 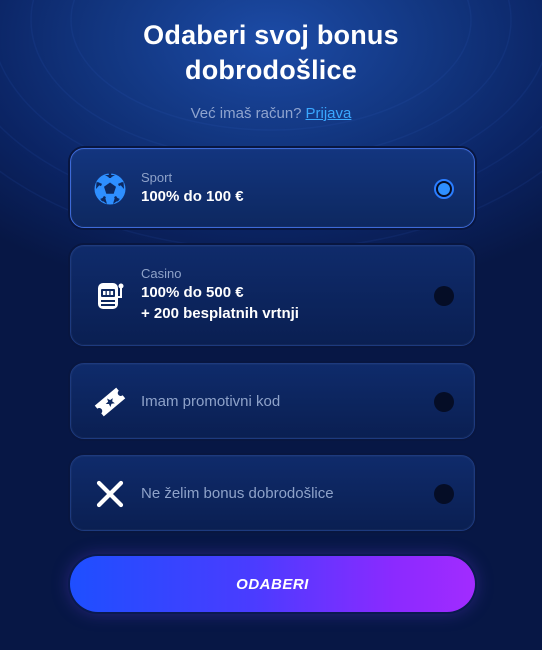 What do you see at coordinates (271, 53) in the screenshot?
I see `page-title: Odaberi svoj bonus dobrodošlice` at bounding box center [271, 53].